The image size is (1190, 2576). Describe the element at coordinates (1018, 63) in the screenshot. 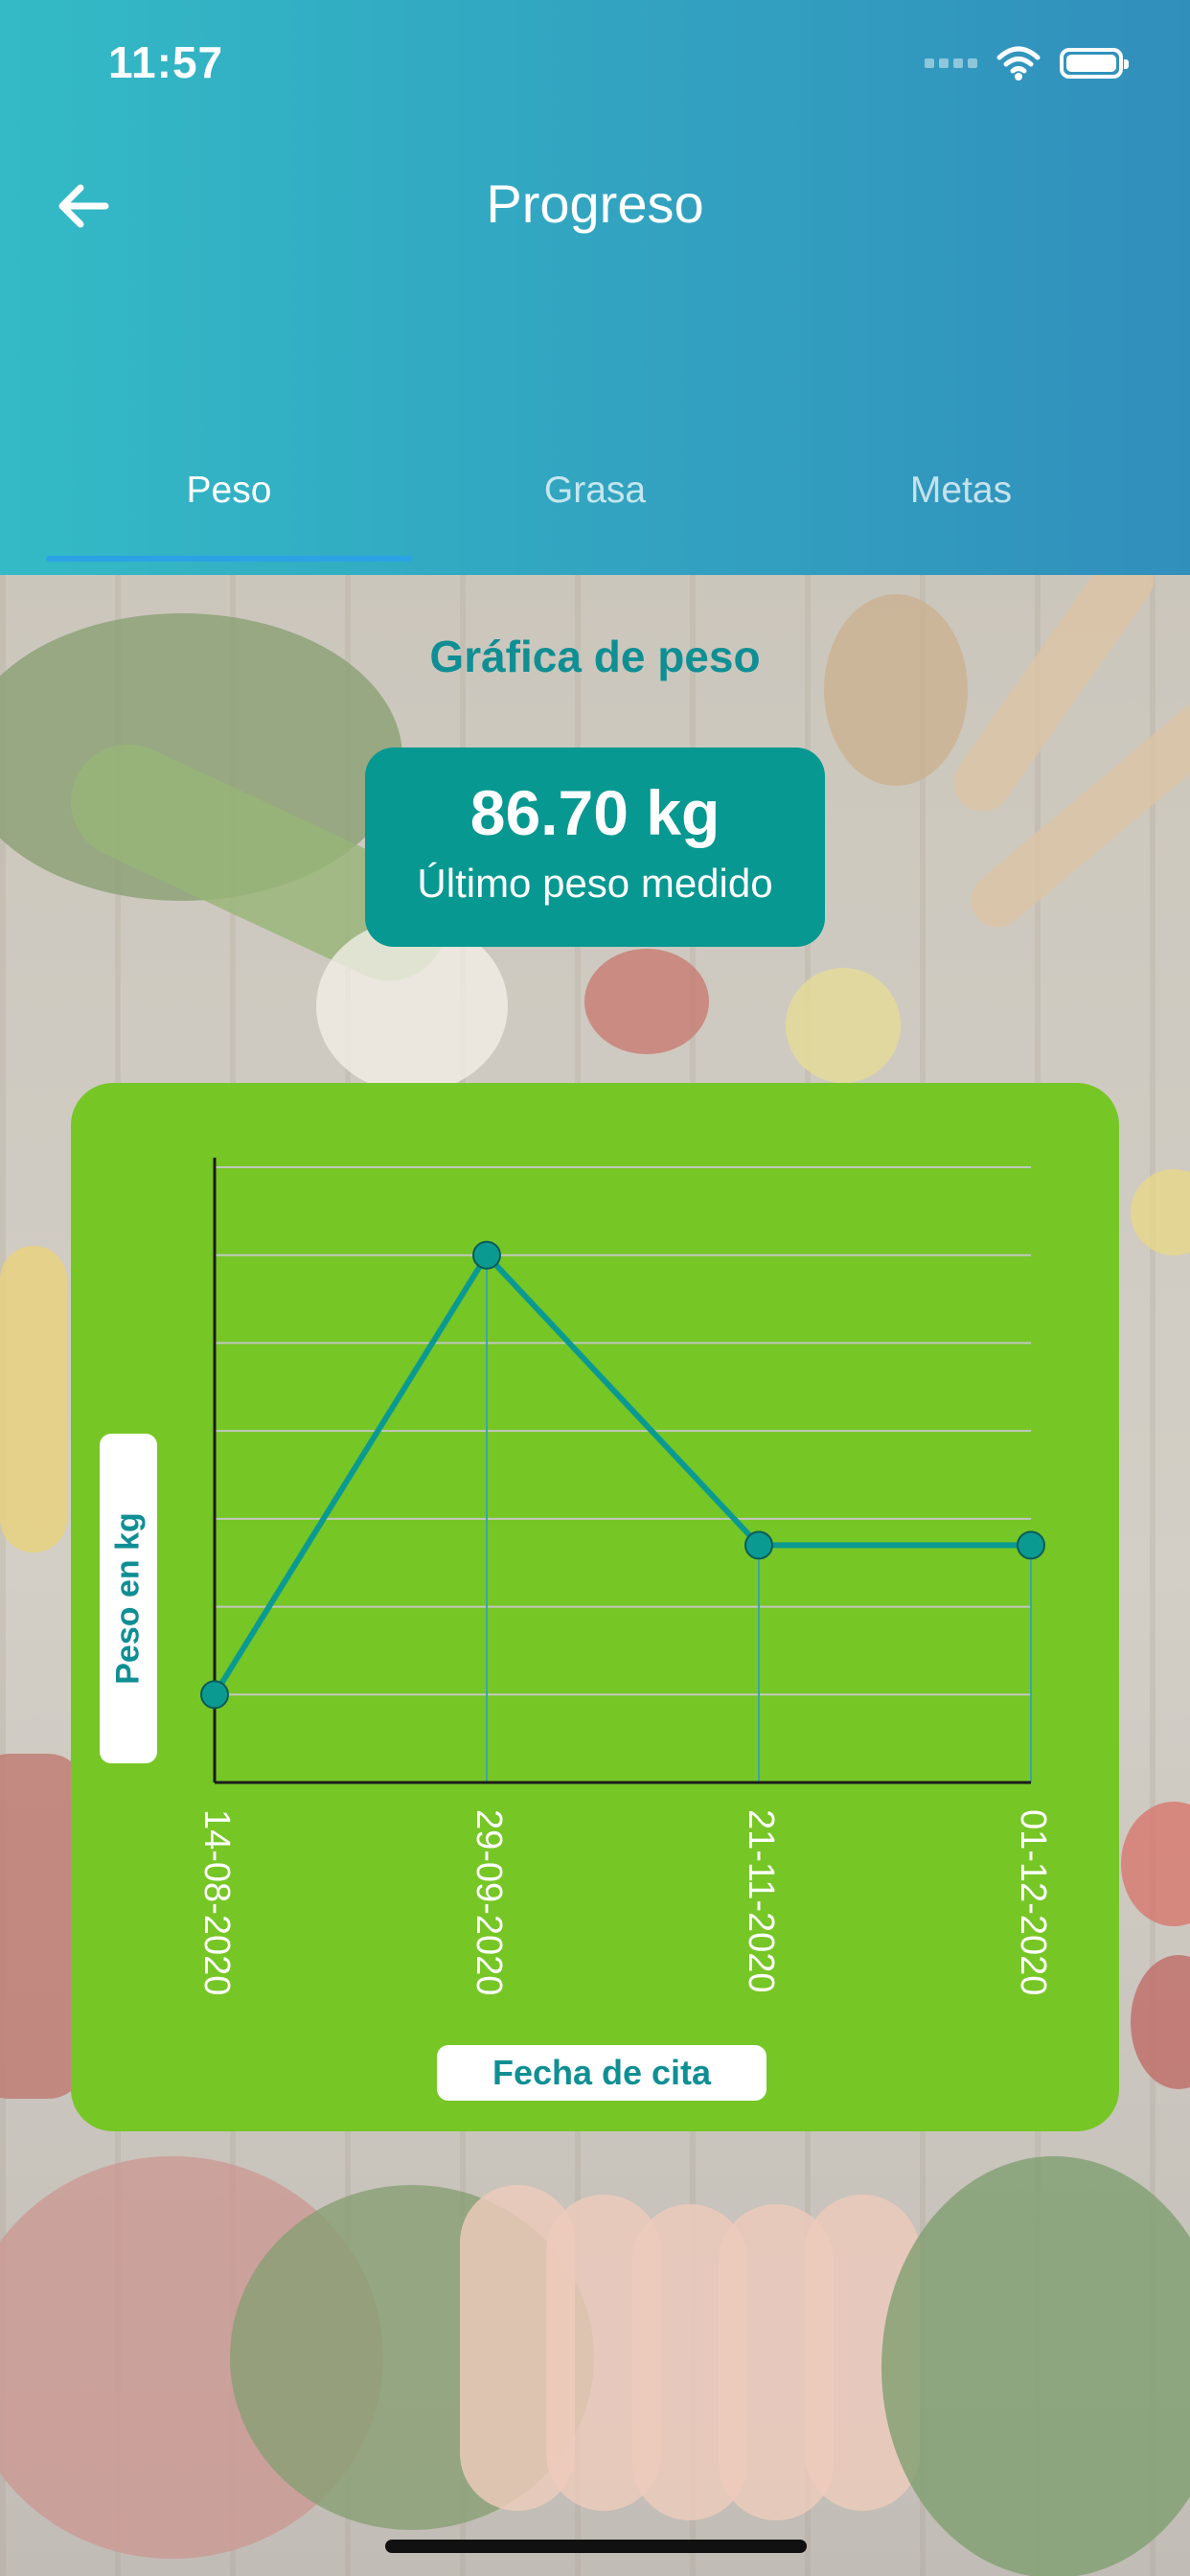

I see `wifi-icon` at that location.